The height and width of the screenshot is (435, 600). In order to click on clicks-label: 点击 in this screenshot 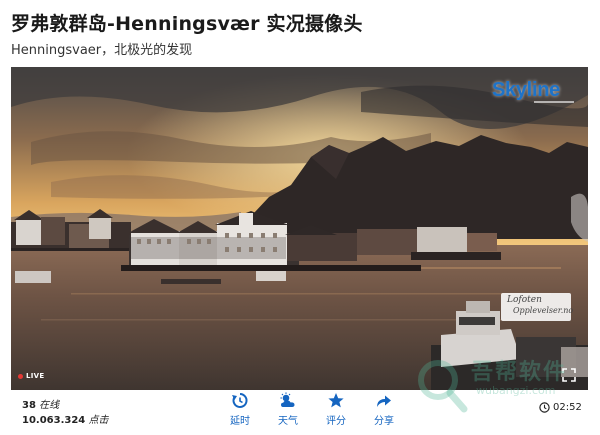, I will do `click(98, 420)`.